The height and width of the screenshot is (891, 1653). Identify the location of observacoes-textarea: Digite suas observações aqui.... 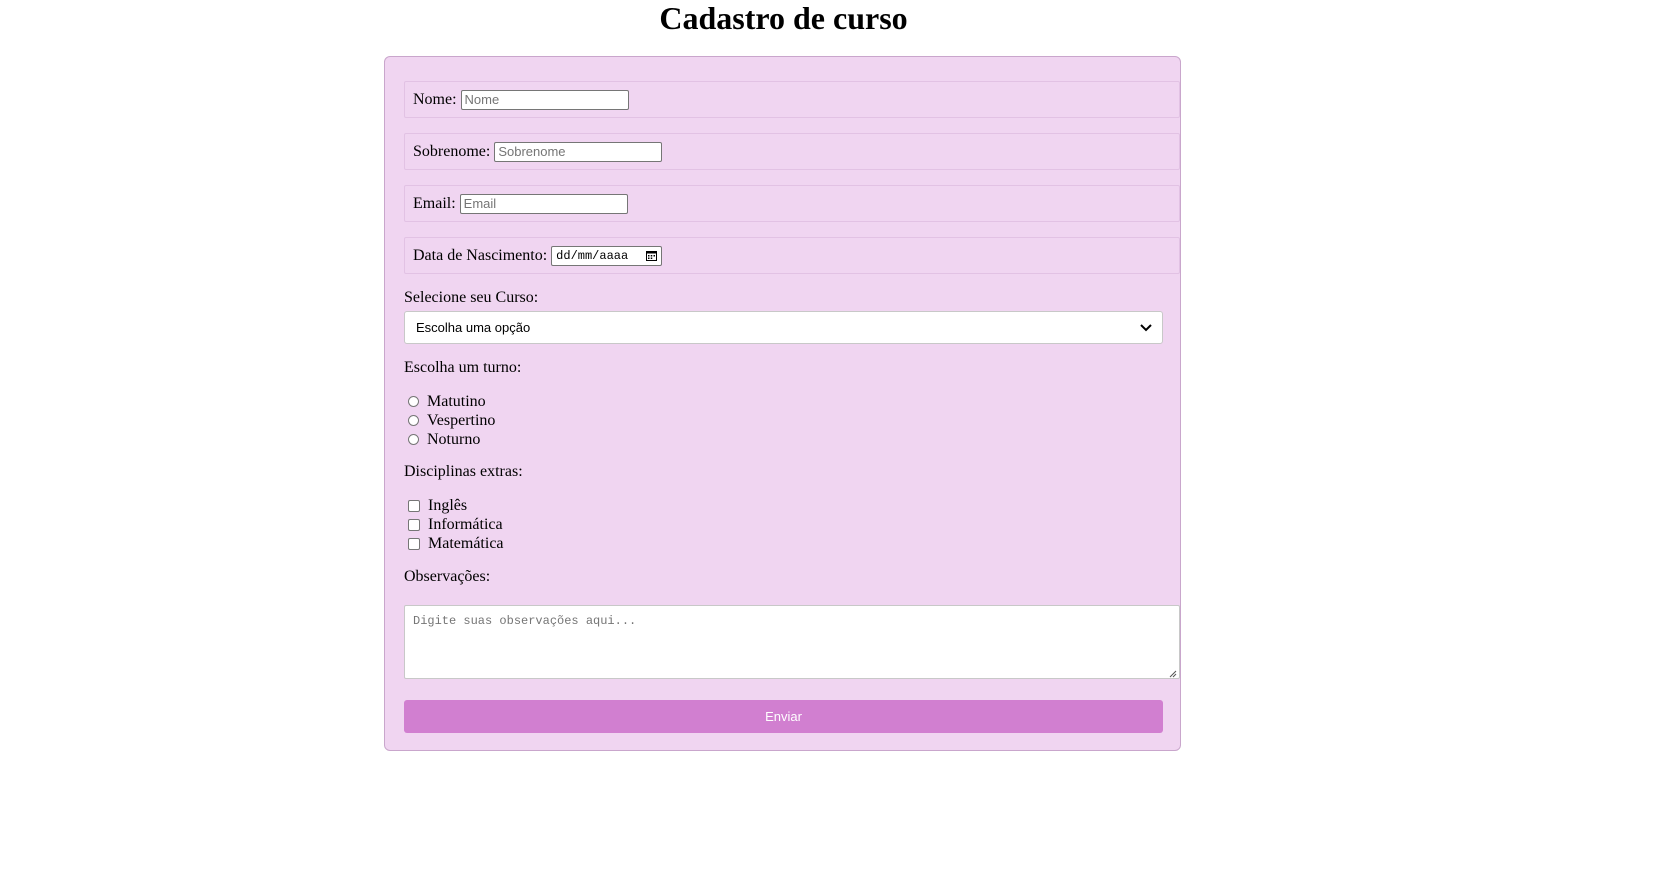
(792, 642).